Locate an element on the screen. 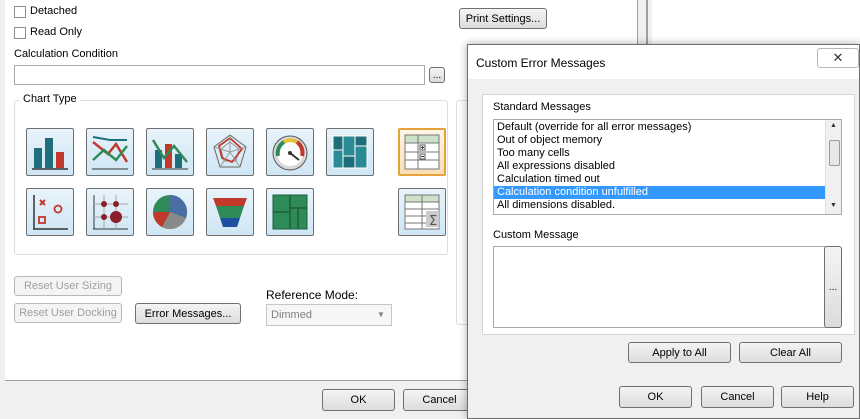 Image resolution: width=860 pixels, height=419 pixels. grid-chart-icon is located at coordinates (110, 212).